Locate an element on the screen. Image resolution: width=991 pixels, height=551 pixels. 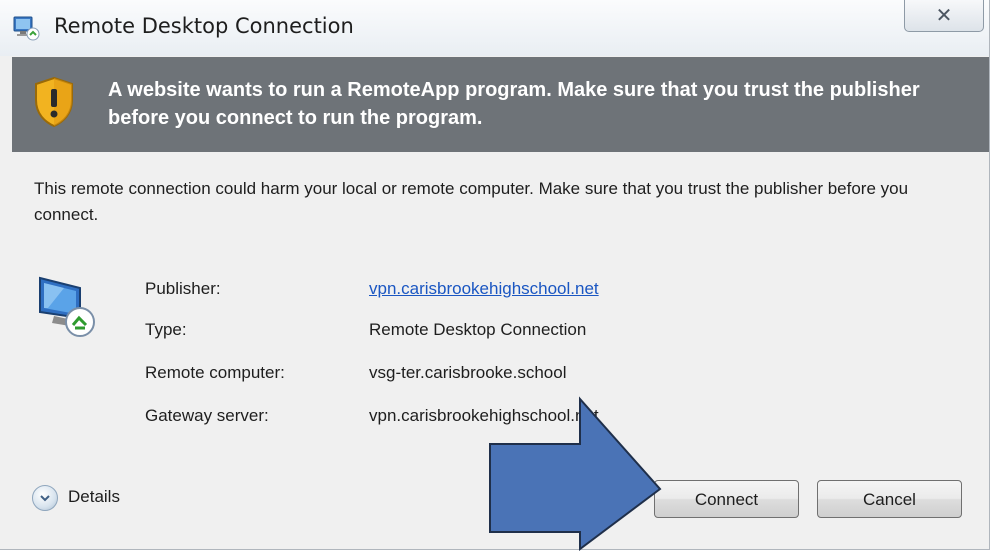
close-icon: ✕ is located at coordinates (944, 16).